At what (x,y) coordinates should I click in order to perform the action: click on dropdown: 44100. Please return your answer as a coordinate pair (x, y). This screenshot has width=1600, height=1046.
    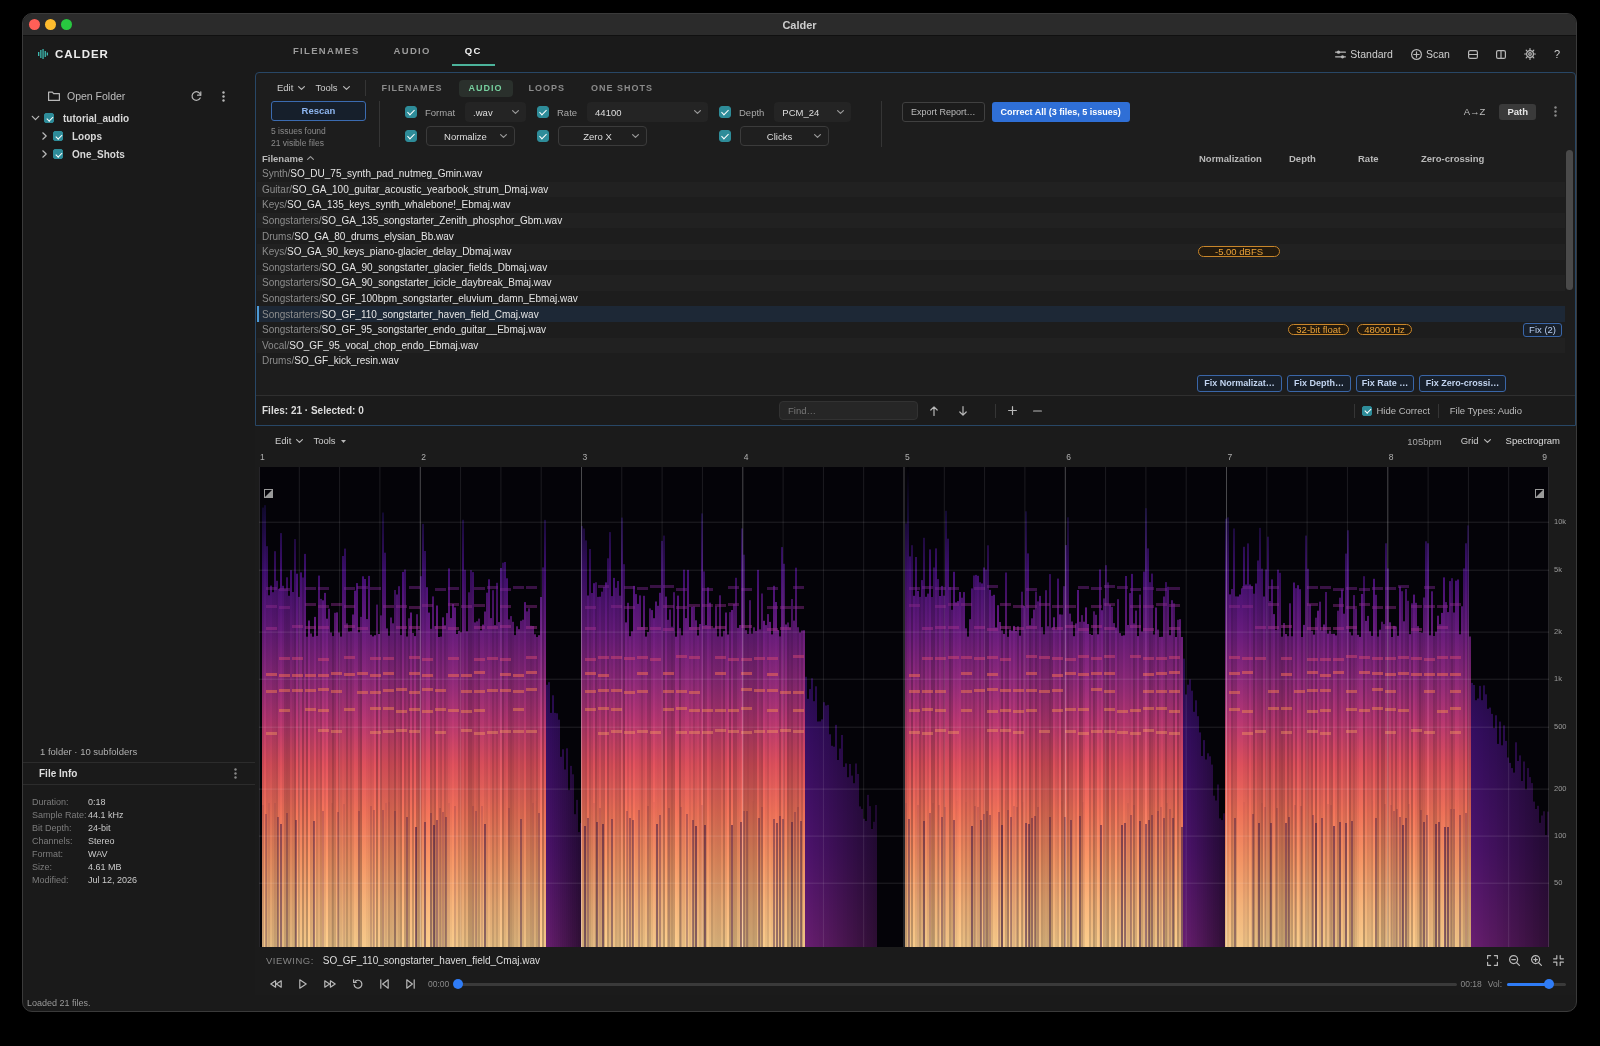
    Looking at the image, I should click on (647, 112).